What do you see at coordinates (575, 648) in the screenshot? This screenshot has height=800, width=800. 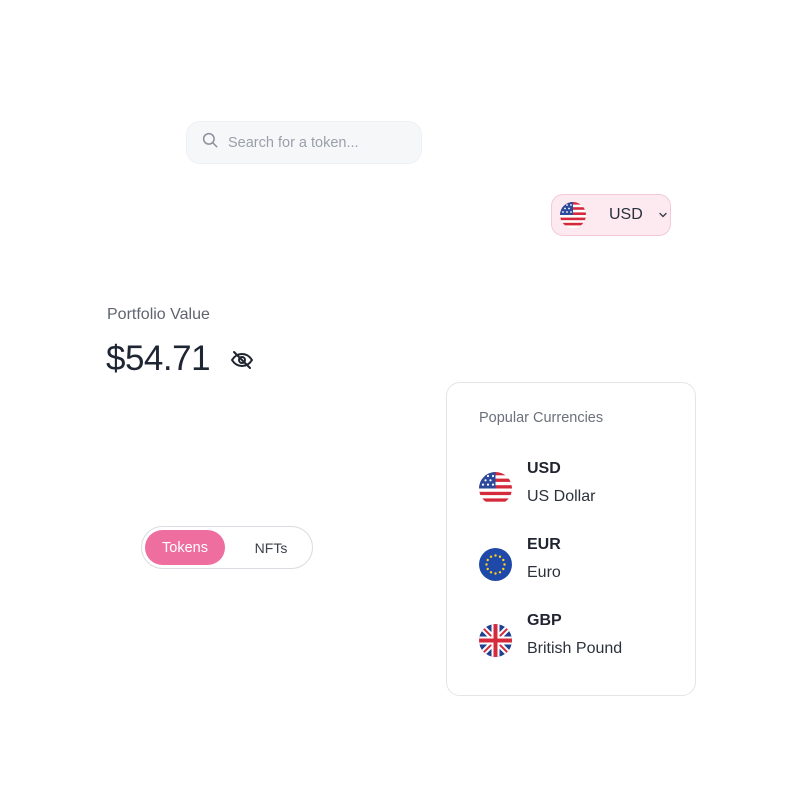 I see `currency-name: British Pound` at bounding box center [575, 648].